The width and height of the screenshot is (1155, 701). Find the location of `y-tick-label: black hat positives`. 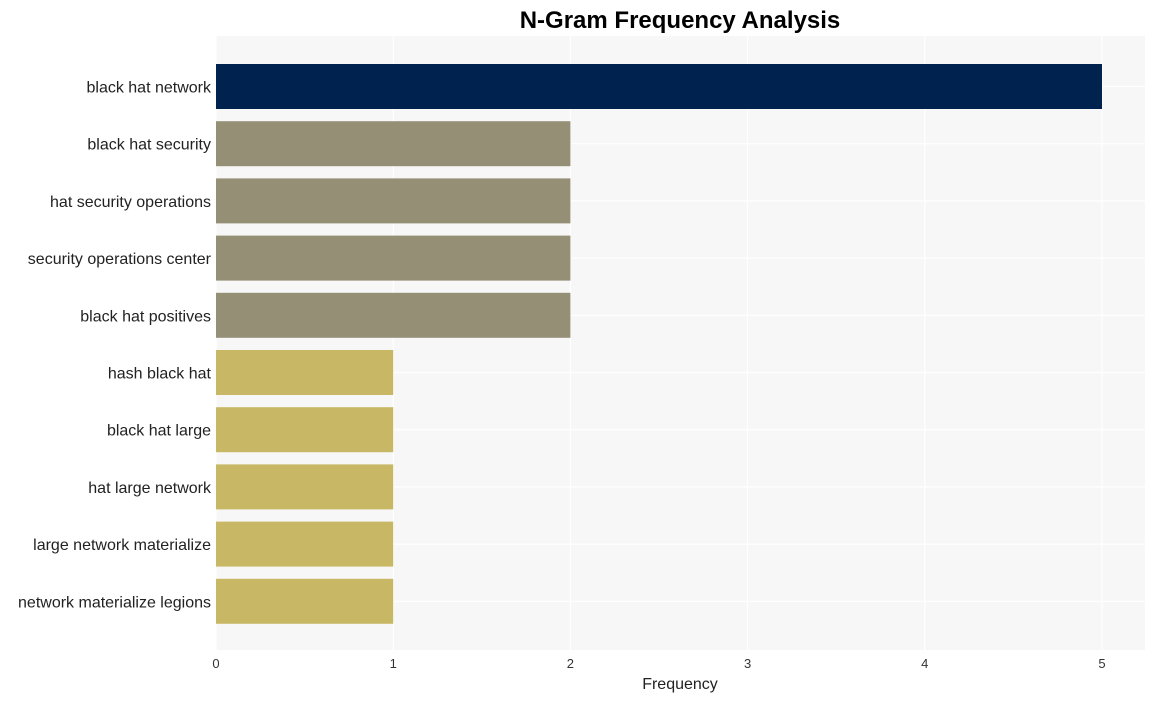

y-tick-label: black hat positives is located at coordinates (145, 316).